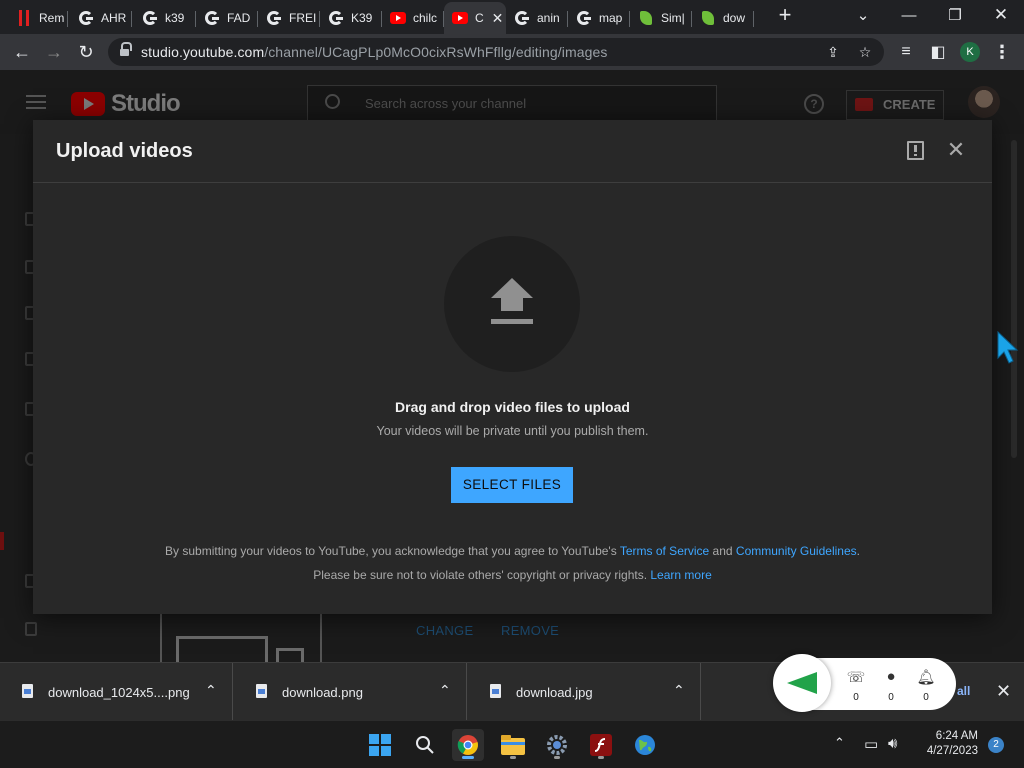  I want to click on sidebar-active-indicator, so click(2, 541).